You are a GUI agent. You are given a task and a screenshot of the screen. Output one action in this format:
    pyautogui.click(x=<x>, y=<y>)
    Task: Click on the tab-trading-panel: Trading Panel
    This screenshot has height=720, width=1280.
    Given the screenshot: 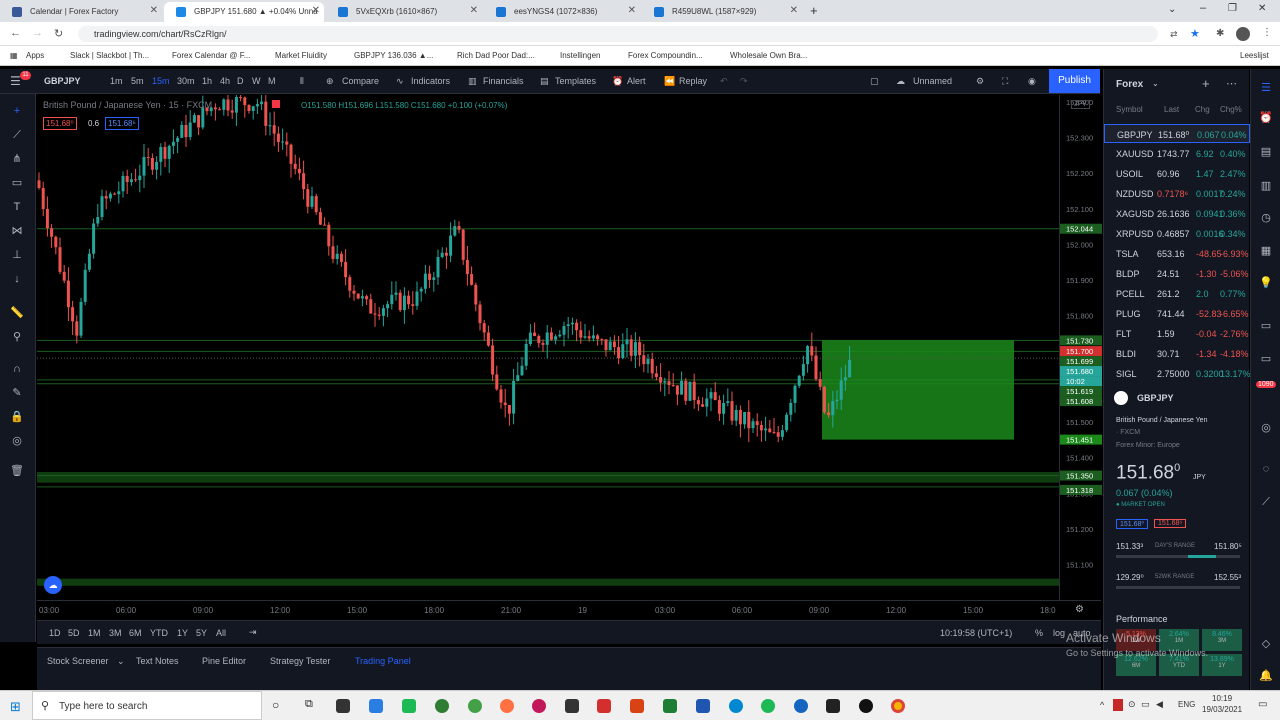 What is the action you would take?
    pyautogui.click(x=383, y=661)
    